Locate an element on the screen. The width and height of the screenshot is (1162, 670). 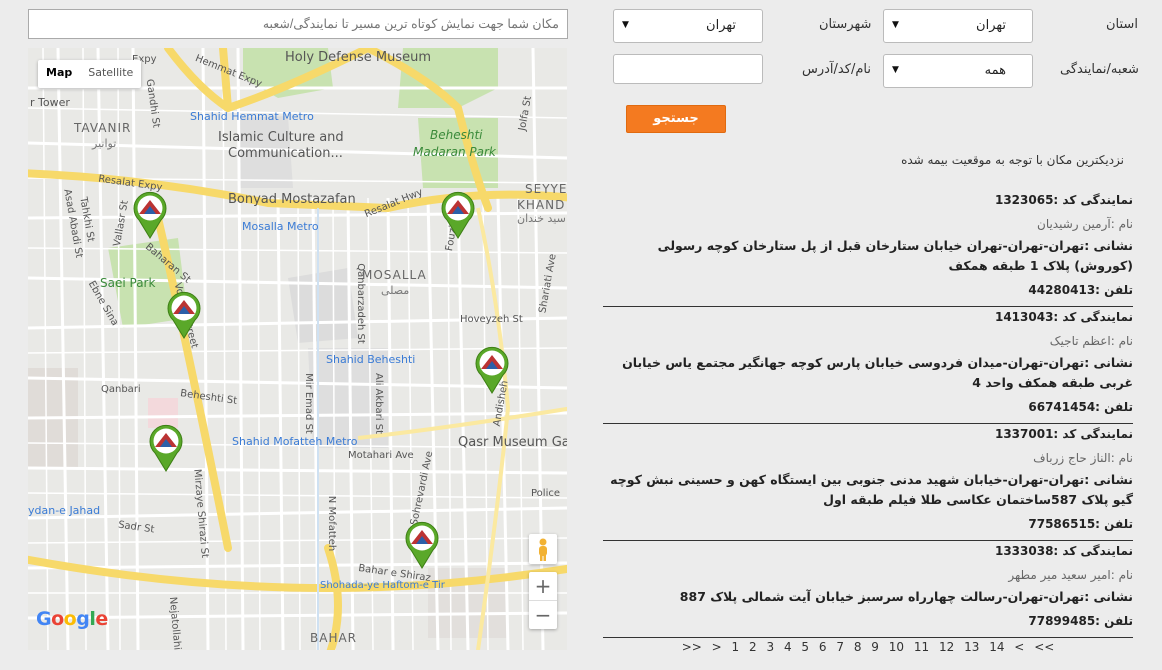
page-link: 14 is located at coordinates (996, 647).